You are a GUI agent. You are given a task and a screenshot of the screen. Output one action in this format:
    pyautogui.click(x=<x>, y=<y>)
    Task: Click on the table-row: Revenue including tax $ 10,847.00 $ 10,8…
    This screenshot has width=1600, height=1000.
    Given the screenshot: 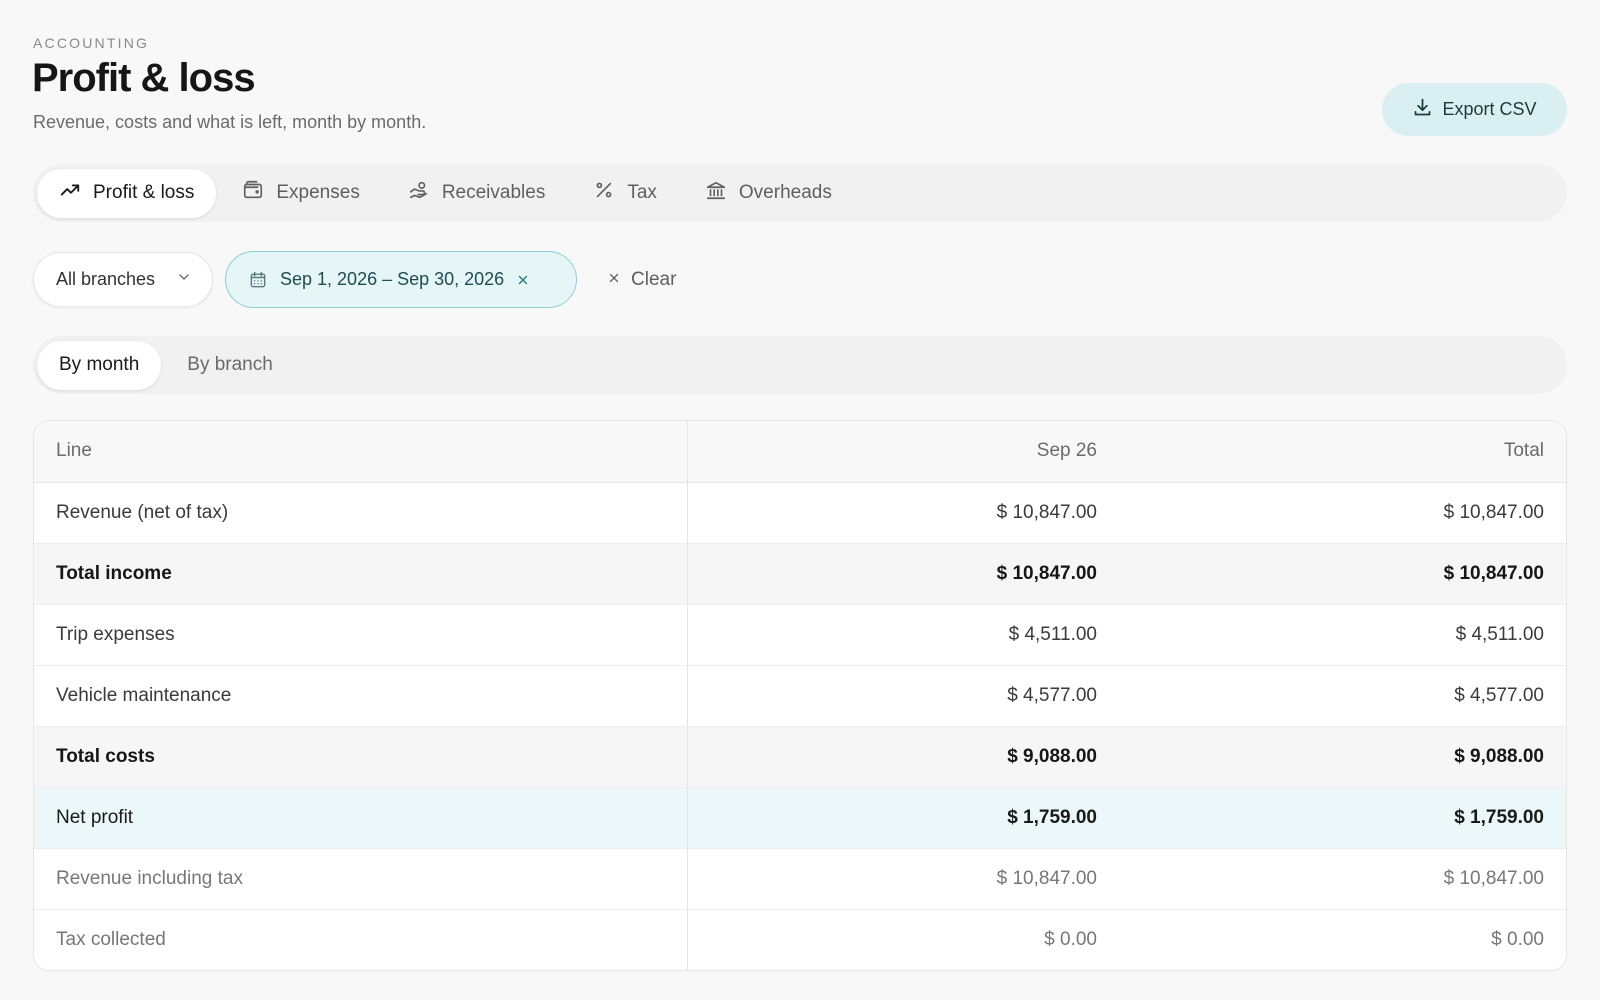 What is the action you would take?
    pyautogui.click(x=800, y=879)
    